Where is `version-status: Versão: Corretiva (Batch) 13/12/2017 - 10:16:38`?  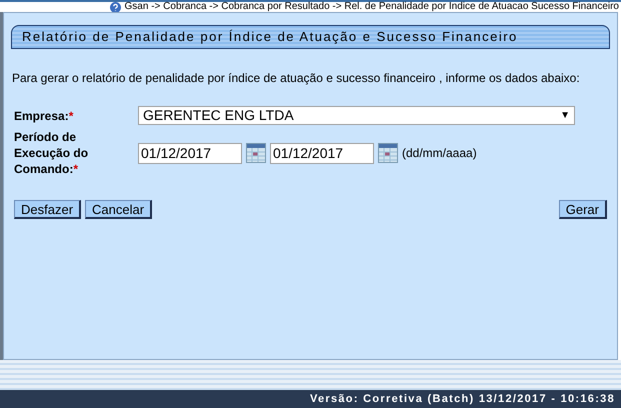 version-status: Versão: Corretiva (Batch) 13/12/2017 - 10:16:38 is located at coordinates (462, 399).